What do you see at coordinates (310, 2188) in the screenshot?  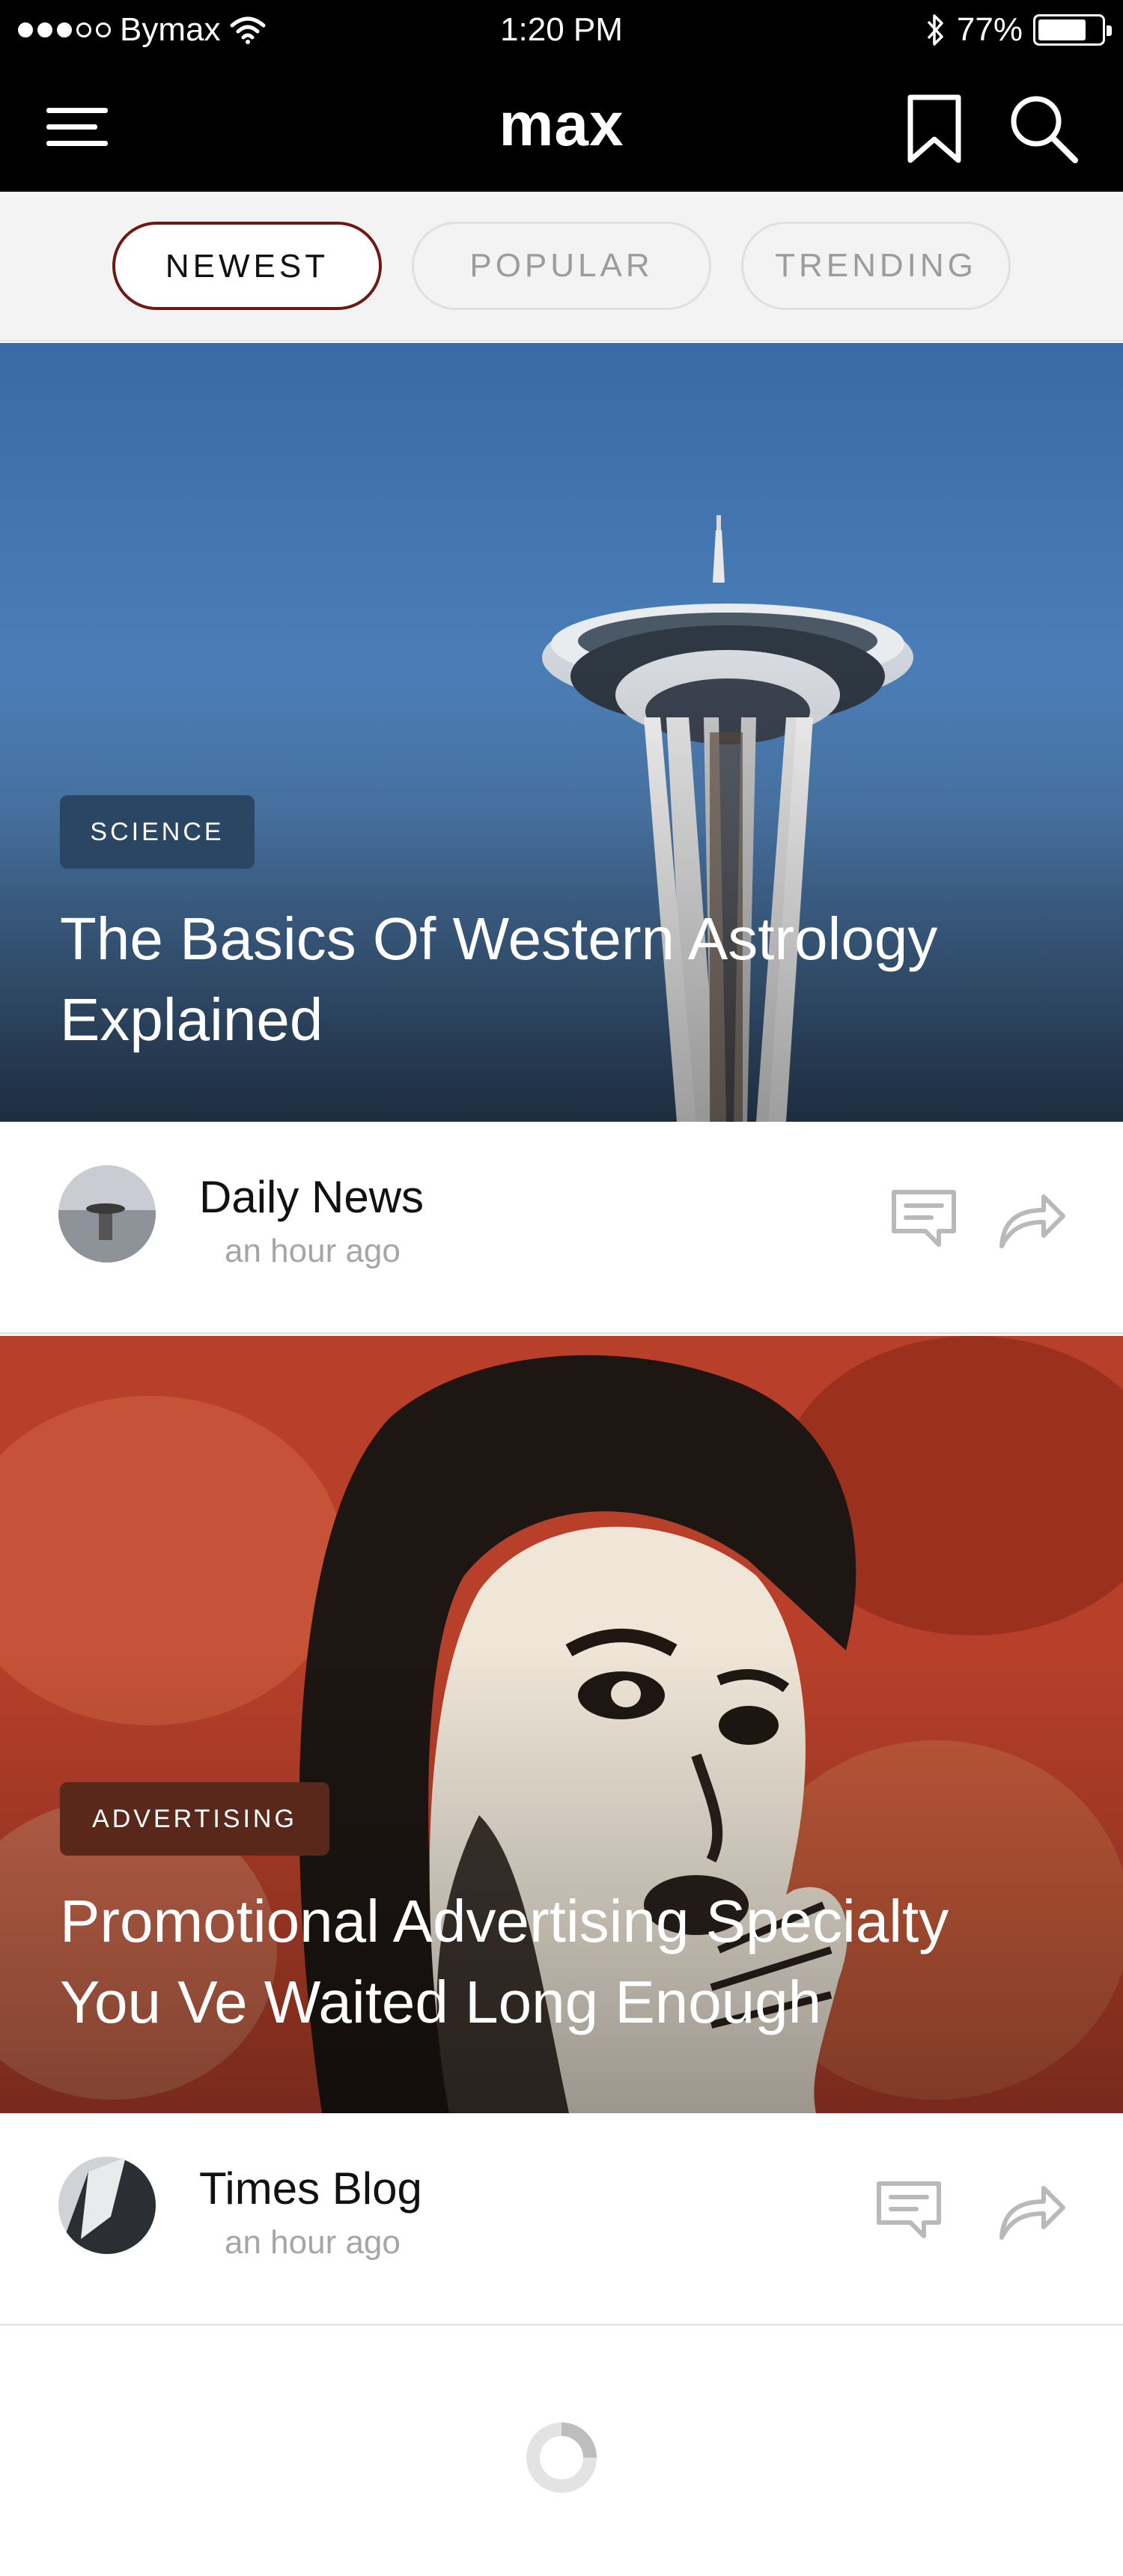 I see `source-name: Times Blog` at bounding box center [310, 2188].